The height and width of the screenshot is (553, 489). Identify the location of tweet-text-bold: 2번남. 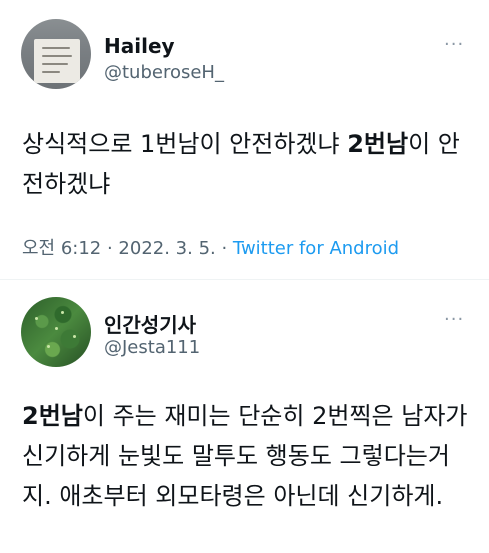
(52, 416).